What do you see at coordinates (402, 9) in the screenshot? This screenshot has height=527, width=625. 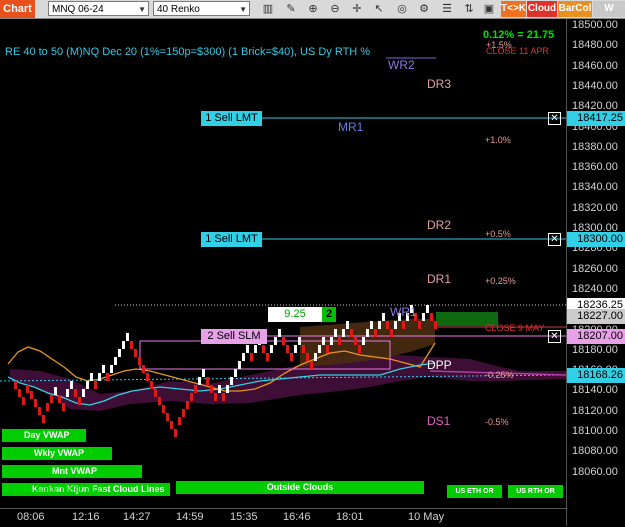 I see `globe-icon: ◎` at bounding box center [402, 9].